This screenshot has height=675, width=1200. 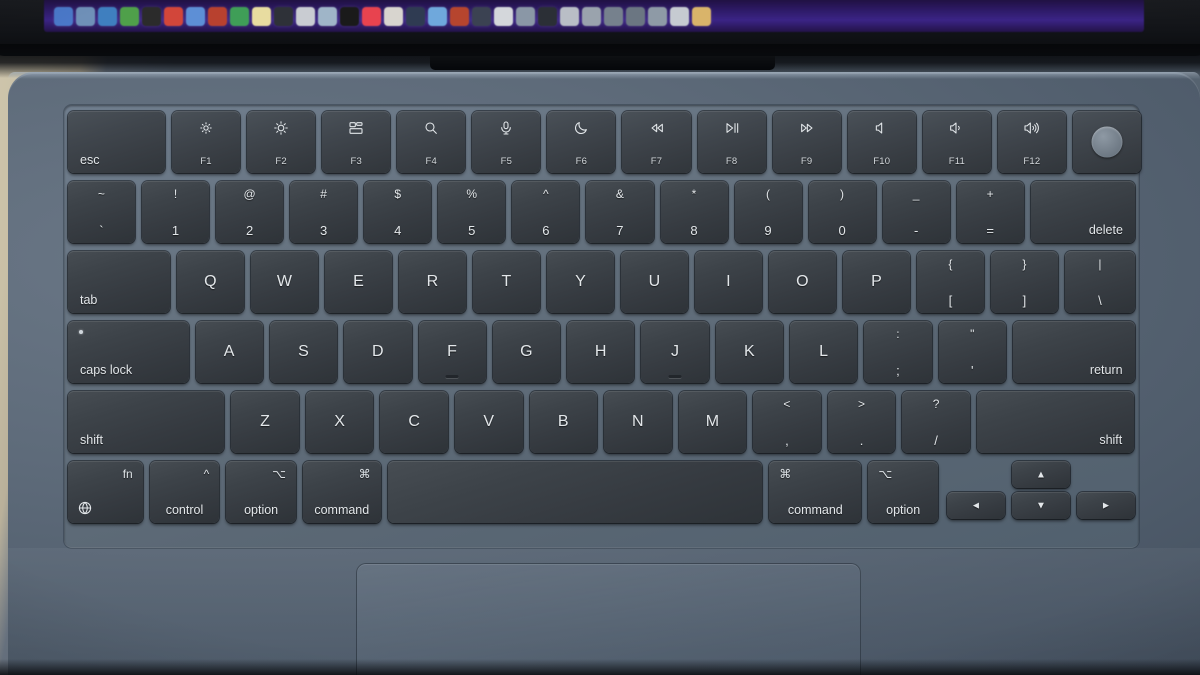 What do you see at coordinates (1106, 505) in the screenshot?
I see `key-arrow-right: ►` at bounding box center [1106, 505].